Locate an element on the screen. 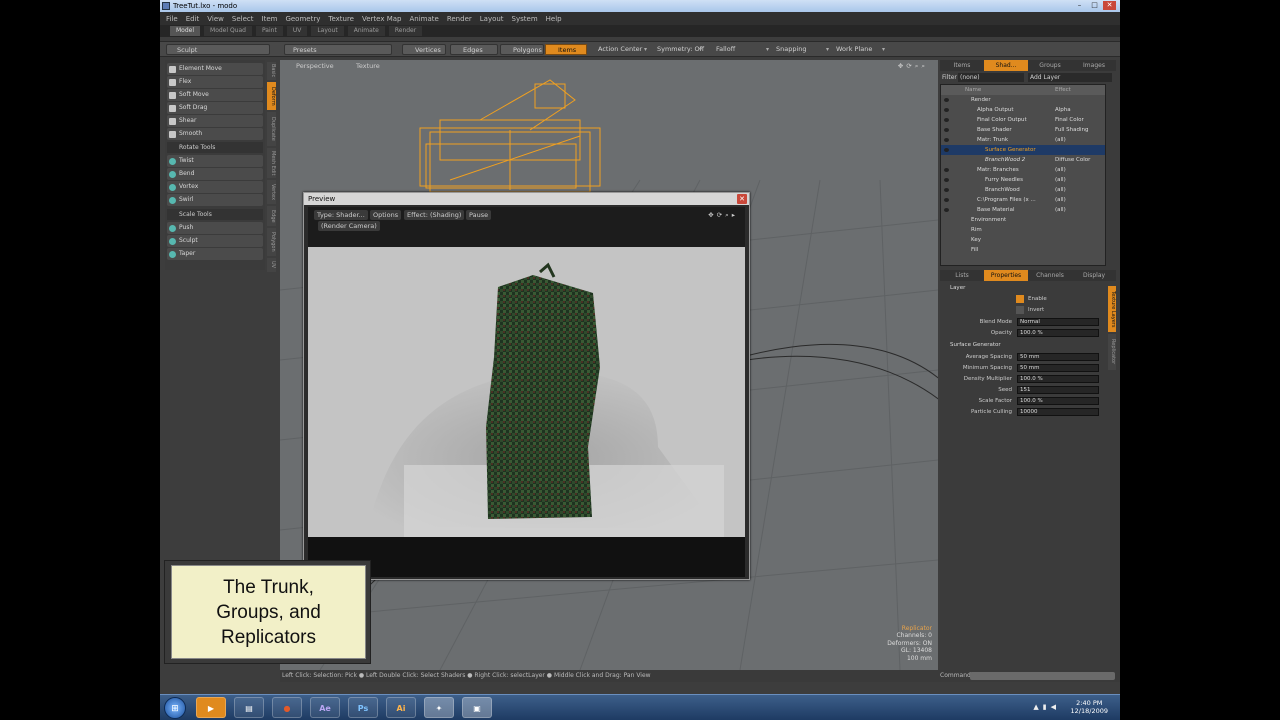  side-tab-uv: UV is located at coordinates (271, 265).